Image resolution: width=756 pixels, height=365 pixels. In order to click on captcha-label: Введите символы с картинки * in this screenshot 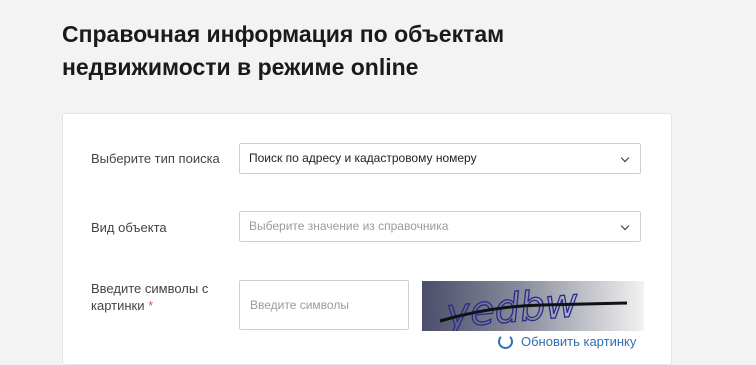, I will do `click(158, 297)`.